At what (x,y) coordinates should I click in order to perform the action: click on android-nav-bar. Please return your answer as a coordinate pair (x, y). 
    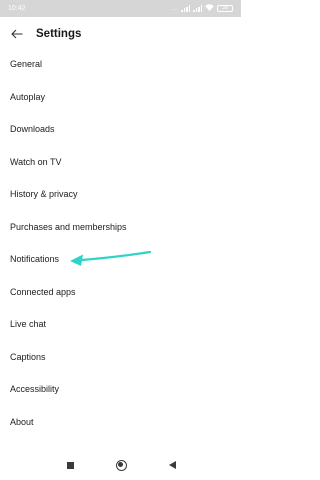
    Looking at the image, I should click on (120, 465).